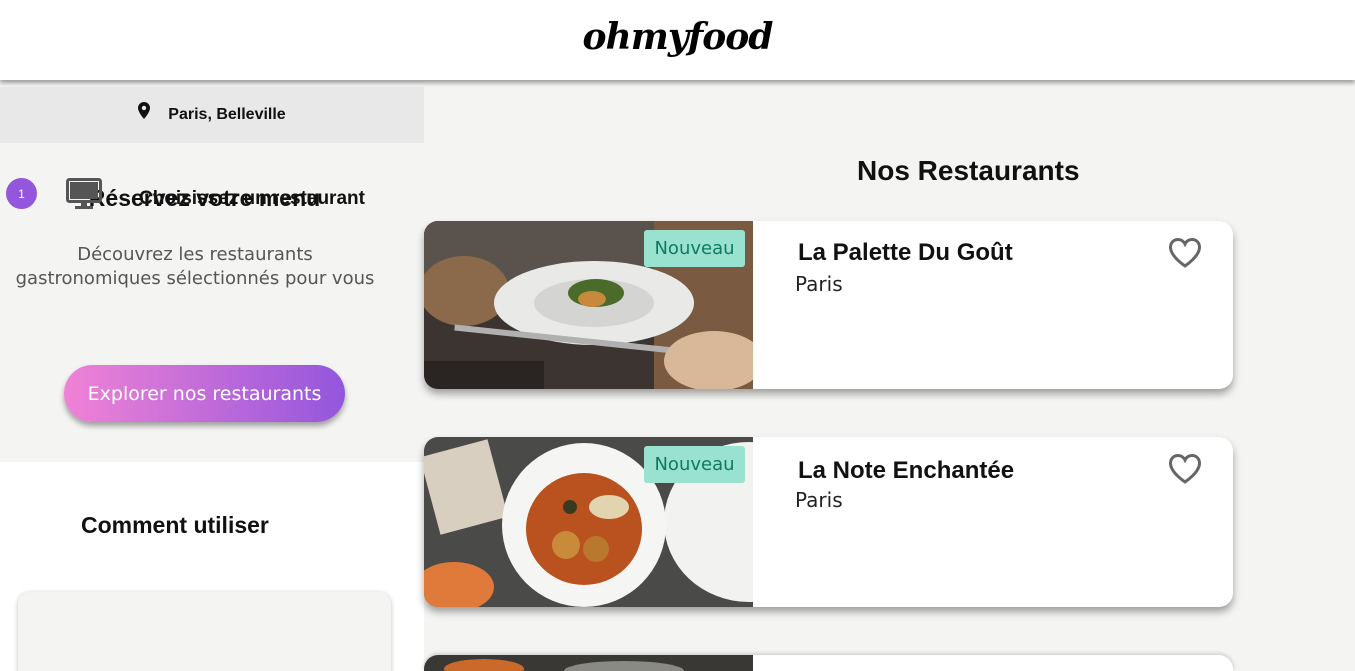  What do you see at coordinates (144, 111) in the screenshot?
I see `map-pin-icon` at bounding box center [144, 111].